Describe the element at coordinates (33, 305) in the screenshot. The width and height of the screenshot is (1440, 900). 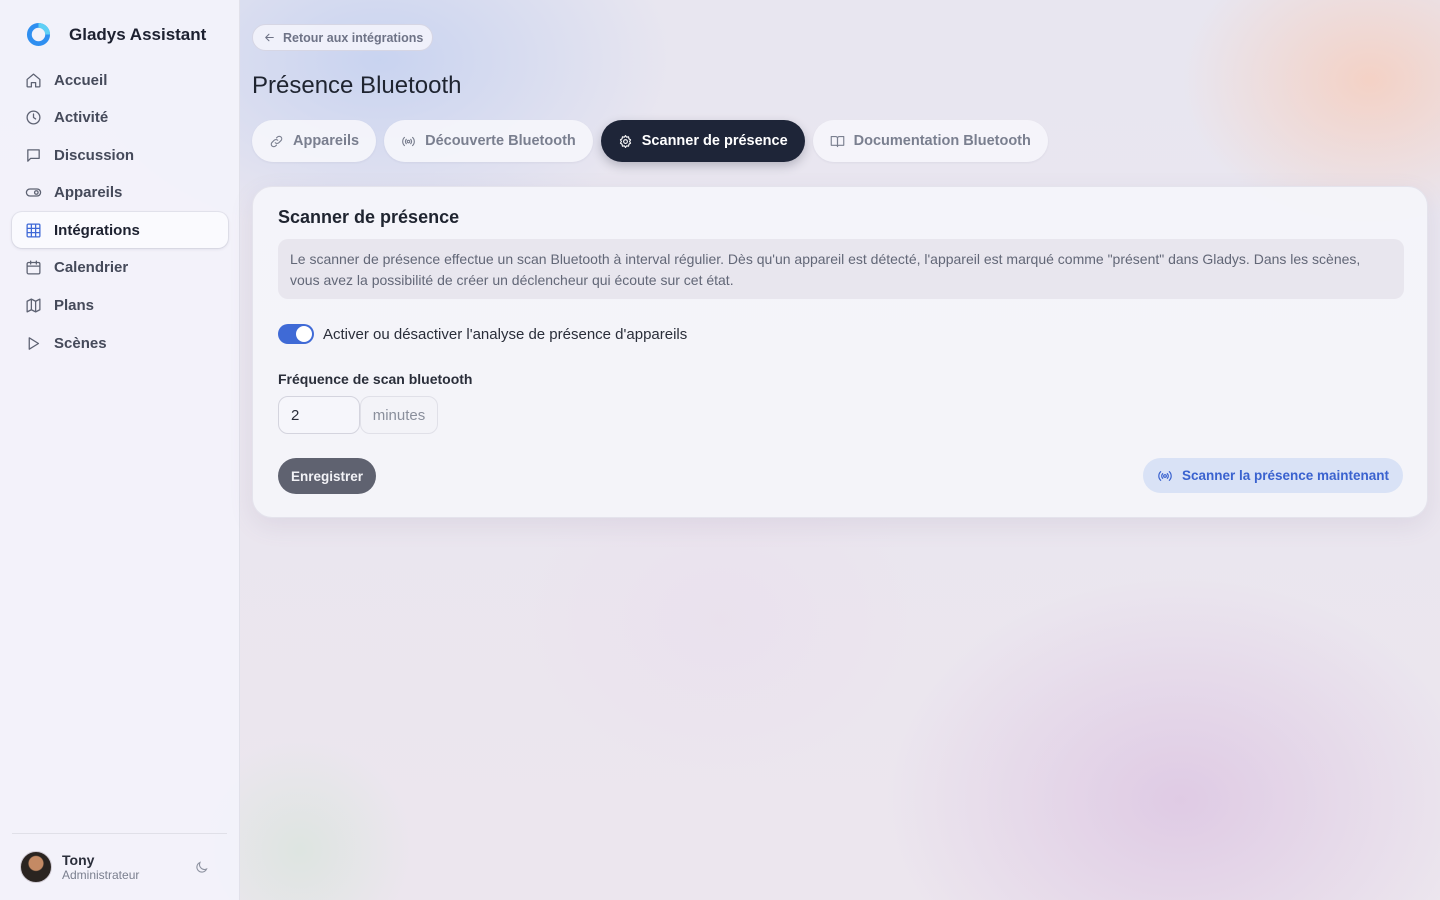
I see `map-icon` at that location.